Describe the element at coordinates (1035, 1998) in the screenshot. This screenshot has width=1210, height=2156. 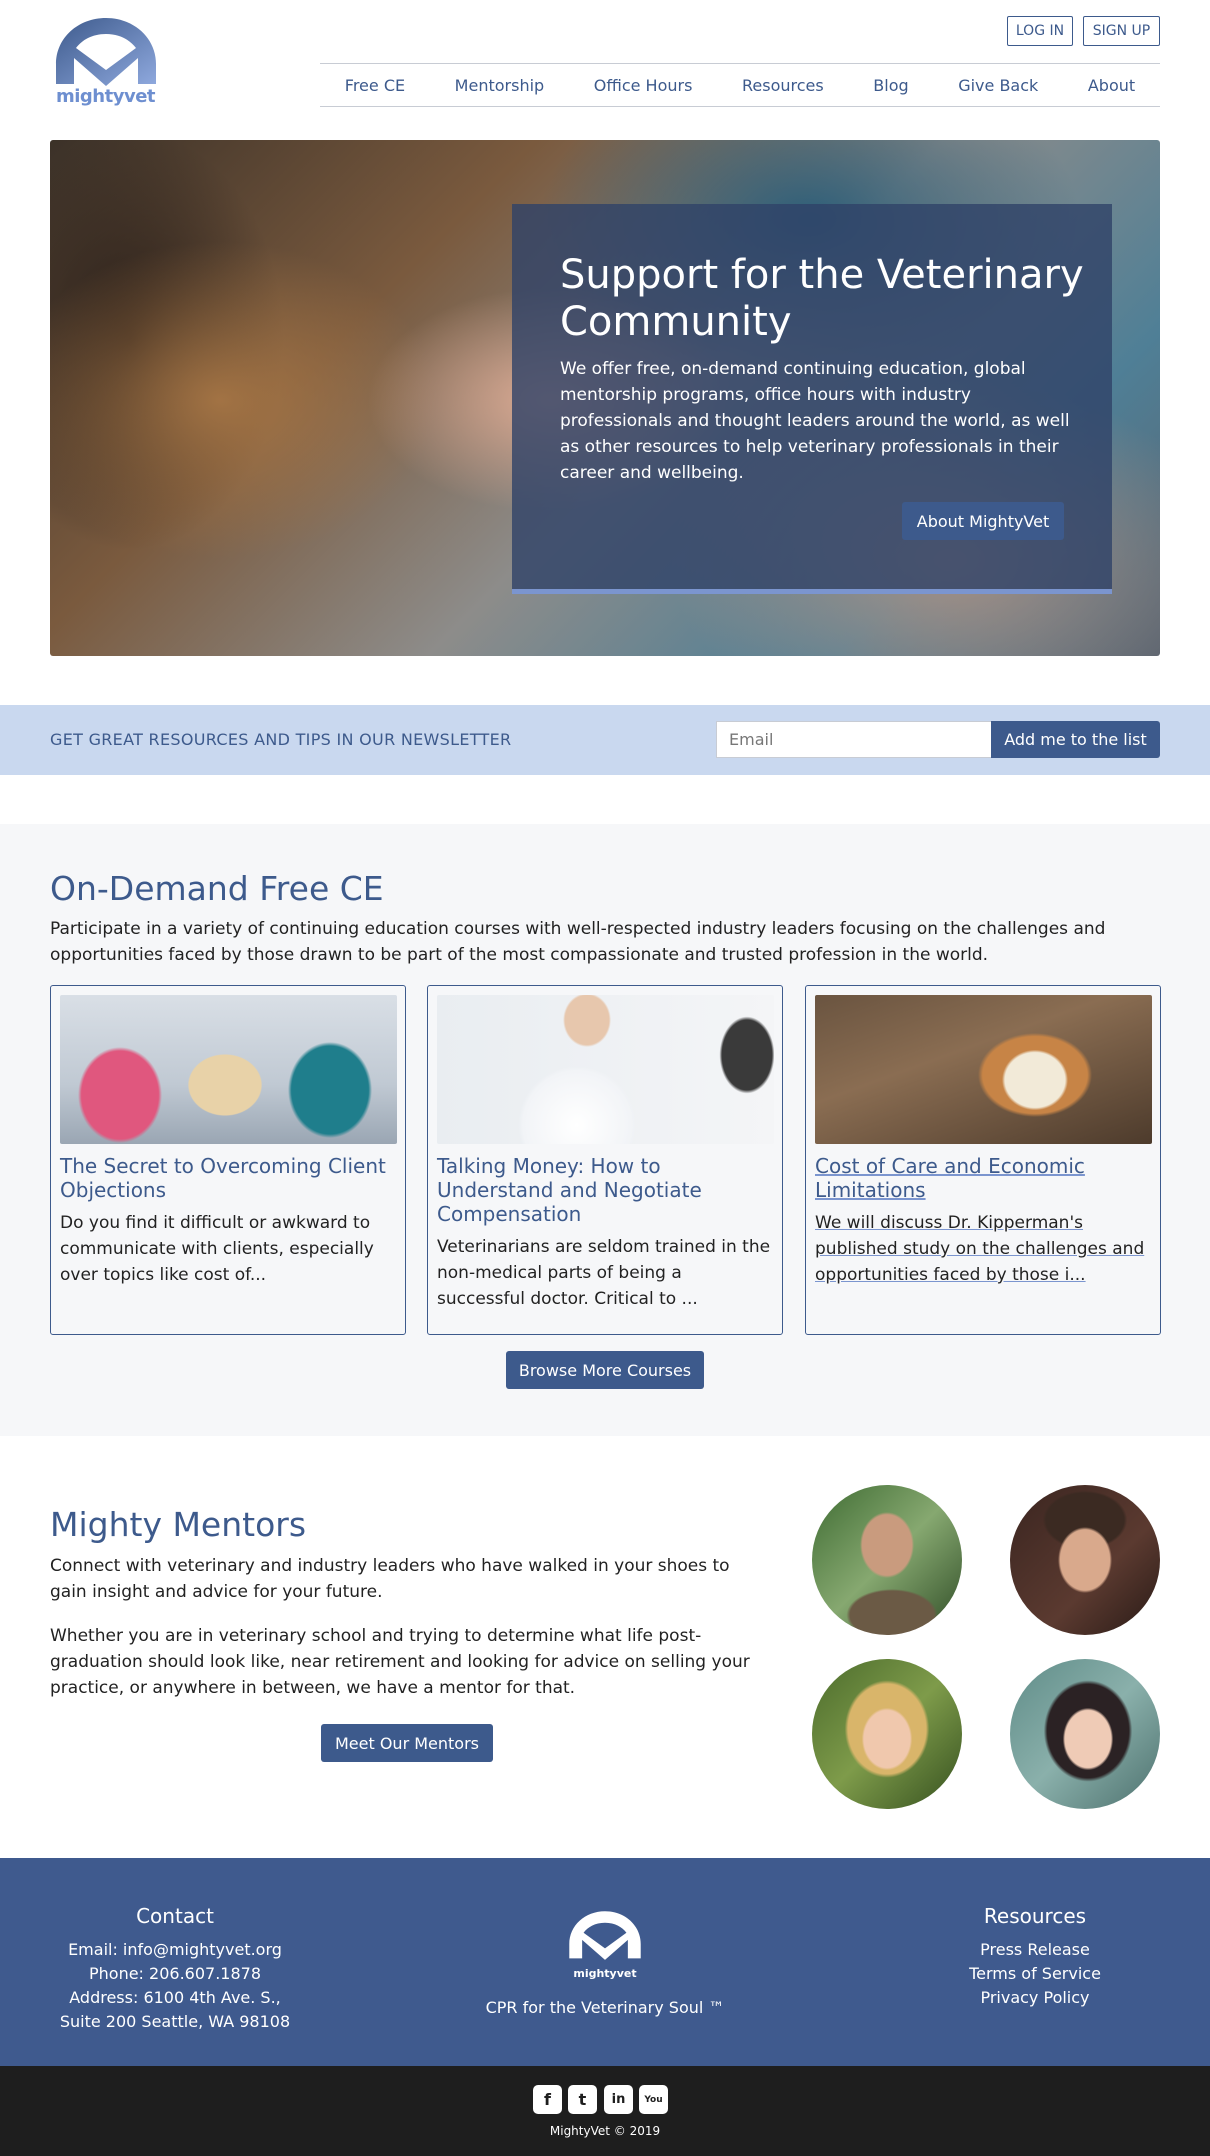
I see `footer-link-privacy: Privacy Policy` at that location.